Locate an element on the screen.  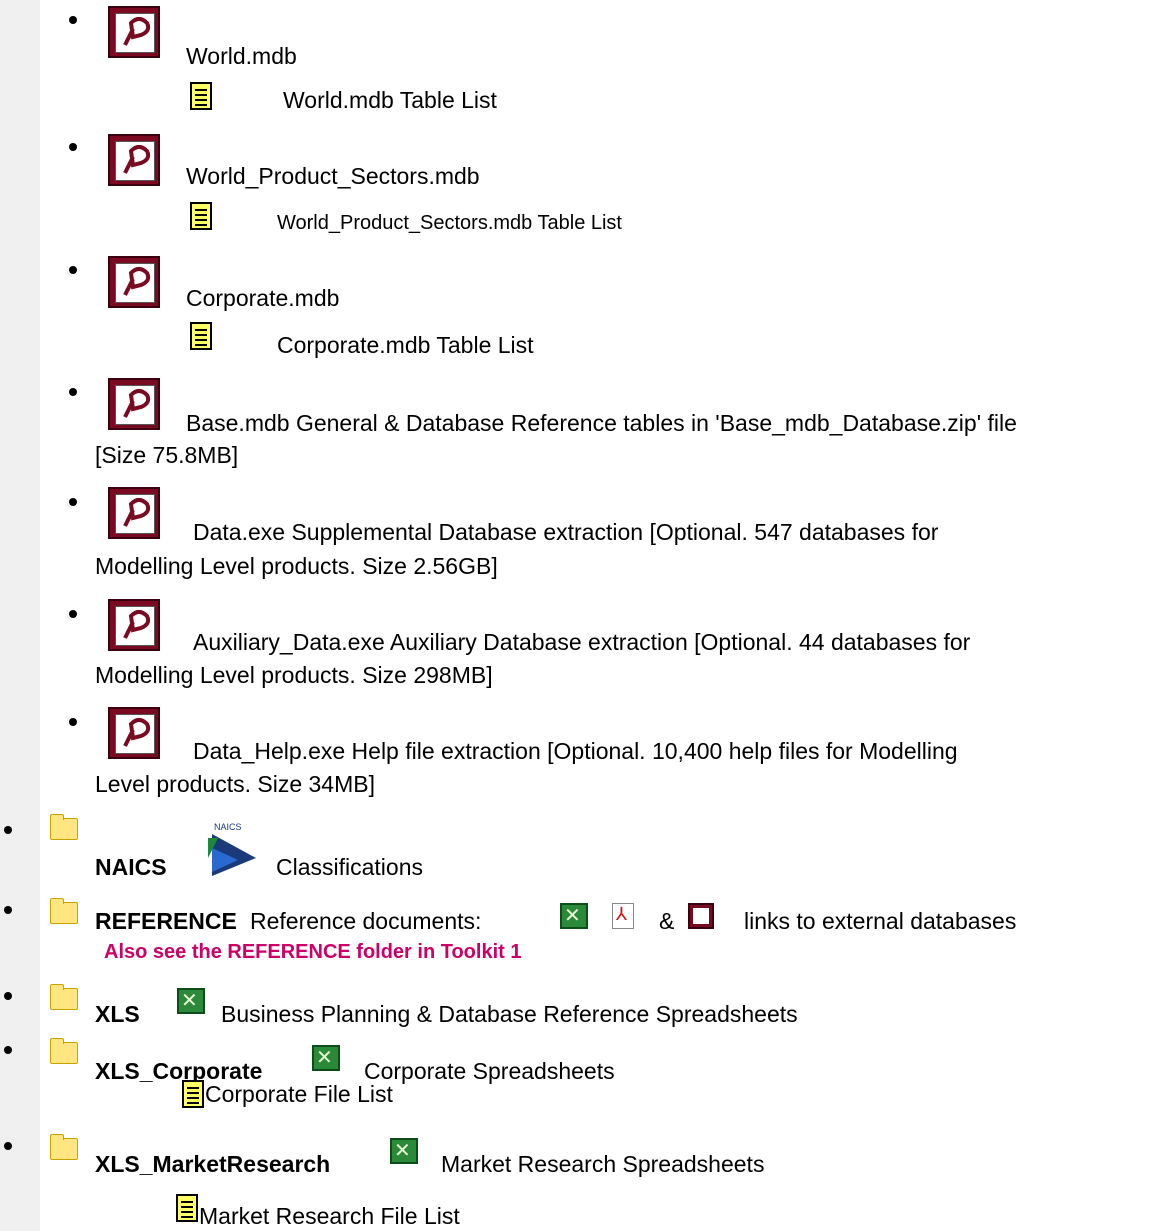
corporate-file-list-link: Corporate File List is located at coordinates (299, 1094).